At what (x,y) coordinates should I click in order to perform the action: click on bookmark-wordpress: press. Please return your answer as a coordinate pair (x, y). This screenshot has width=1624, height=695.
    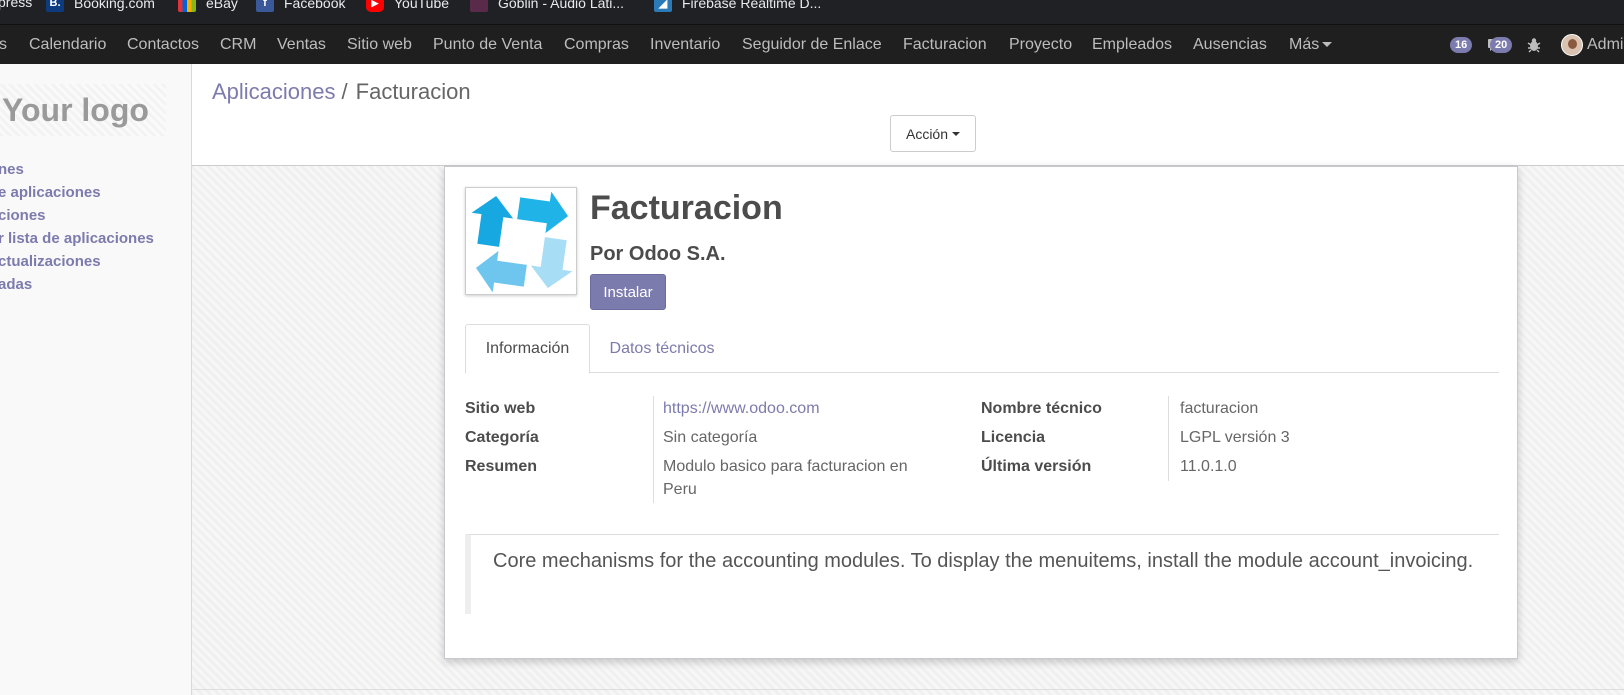
    Looking at the image, I should click on (16, 5).